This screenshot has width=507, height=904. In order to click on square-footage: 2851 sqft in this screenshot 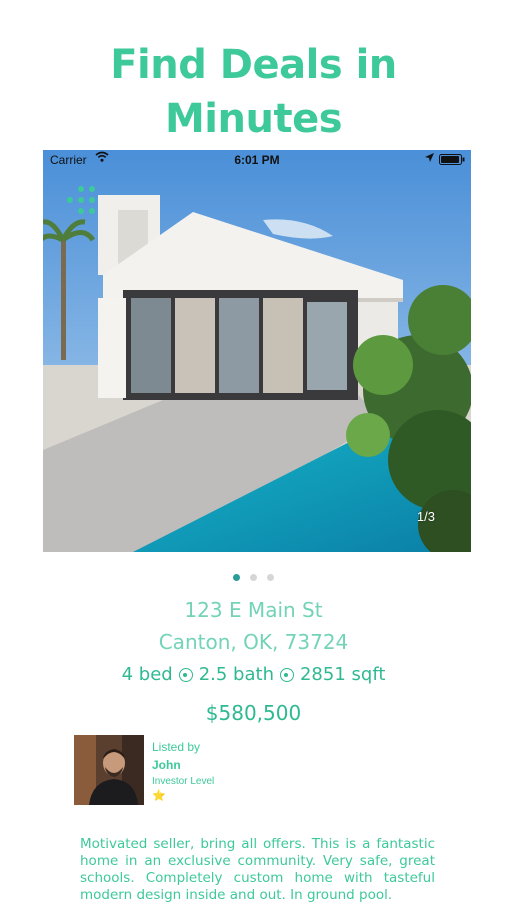, I will do `click(342, 674)`.